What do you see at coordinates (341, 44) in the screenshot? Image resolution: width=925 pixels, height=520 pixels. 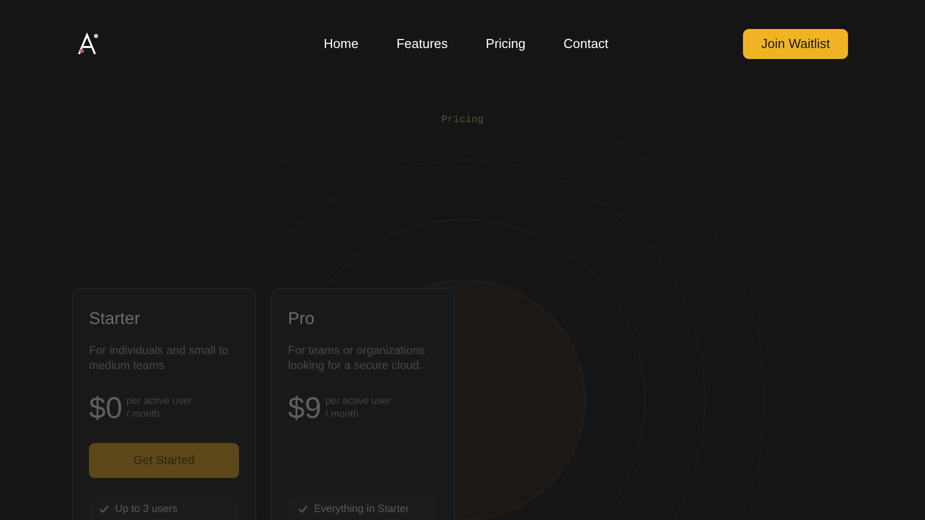 I see `nav-link: Home` at bounding box center [341, 44].